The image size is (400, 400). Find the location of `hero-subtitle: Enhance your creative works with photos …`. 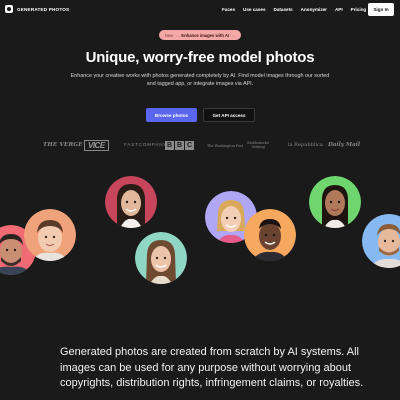

hero-subtitle: Enhance your creative works with photos … is located at coordinates (200, 80).